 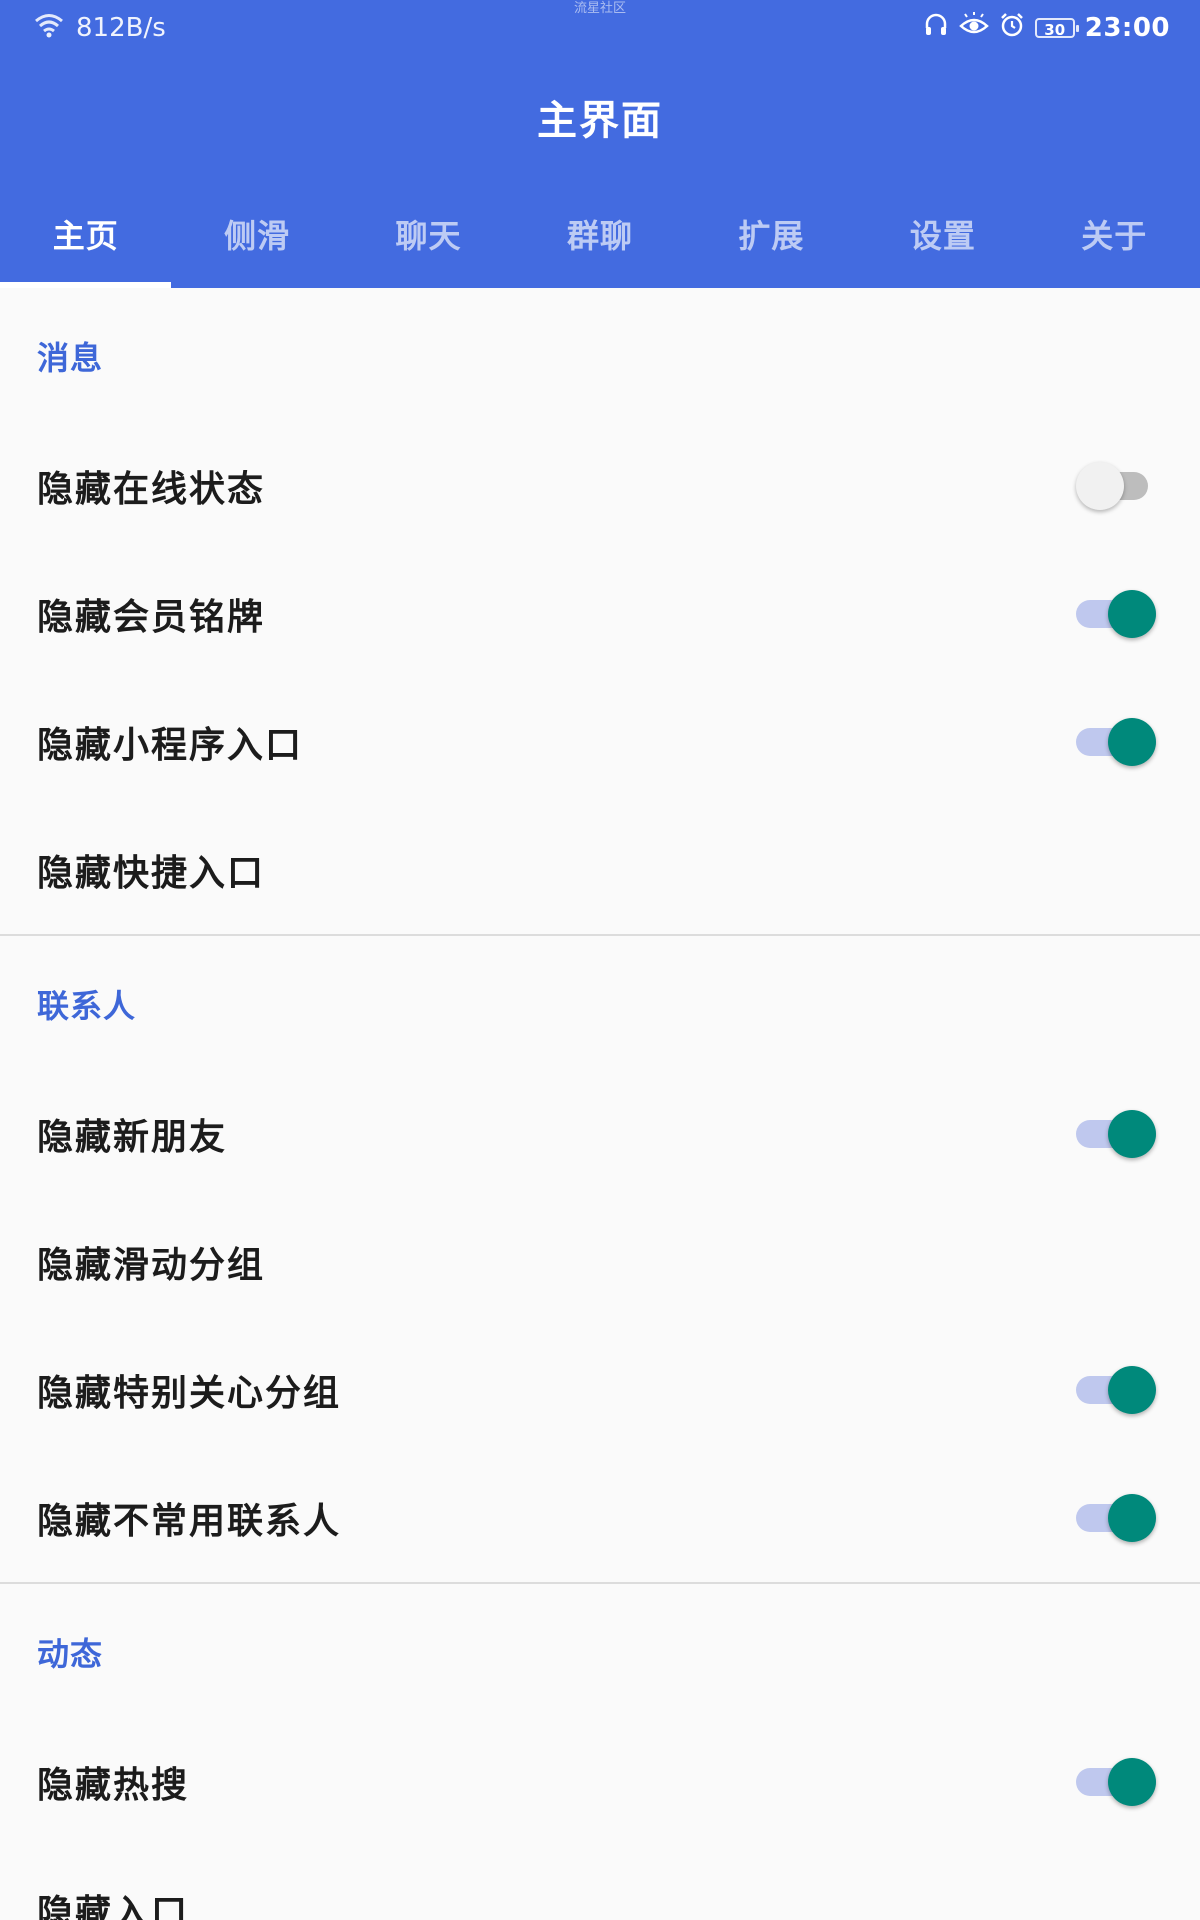 What do you see at coordinates (600, 1390) in the screenshot?
I see `setting-hide-special-care-group: 隐藏特别关心分组` at bounding box center [600, 1390].